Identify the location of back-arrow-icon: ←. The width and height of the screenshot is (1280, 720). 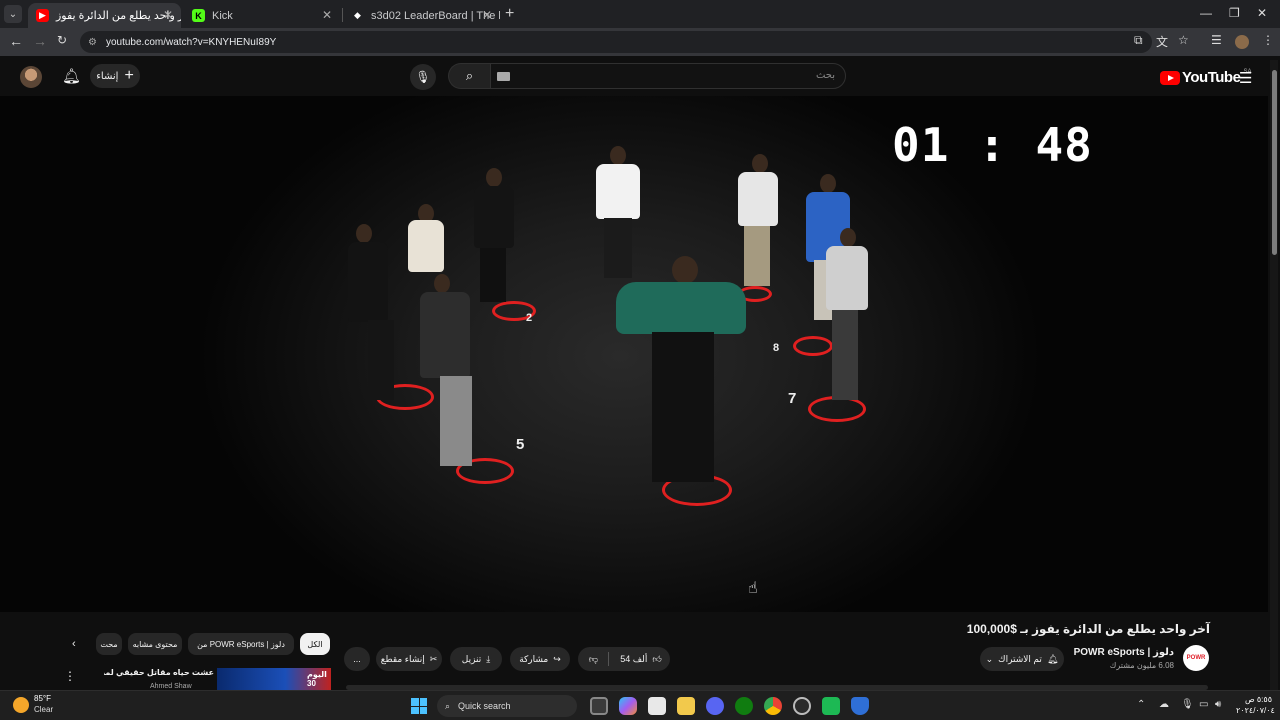
(16, 41).